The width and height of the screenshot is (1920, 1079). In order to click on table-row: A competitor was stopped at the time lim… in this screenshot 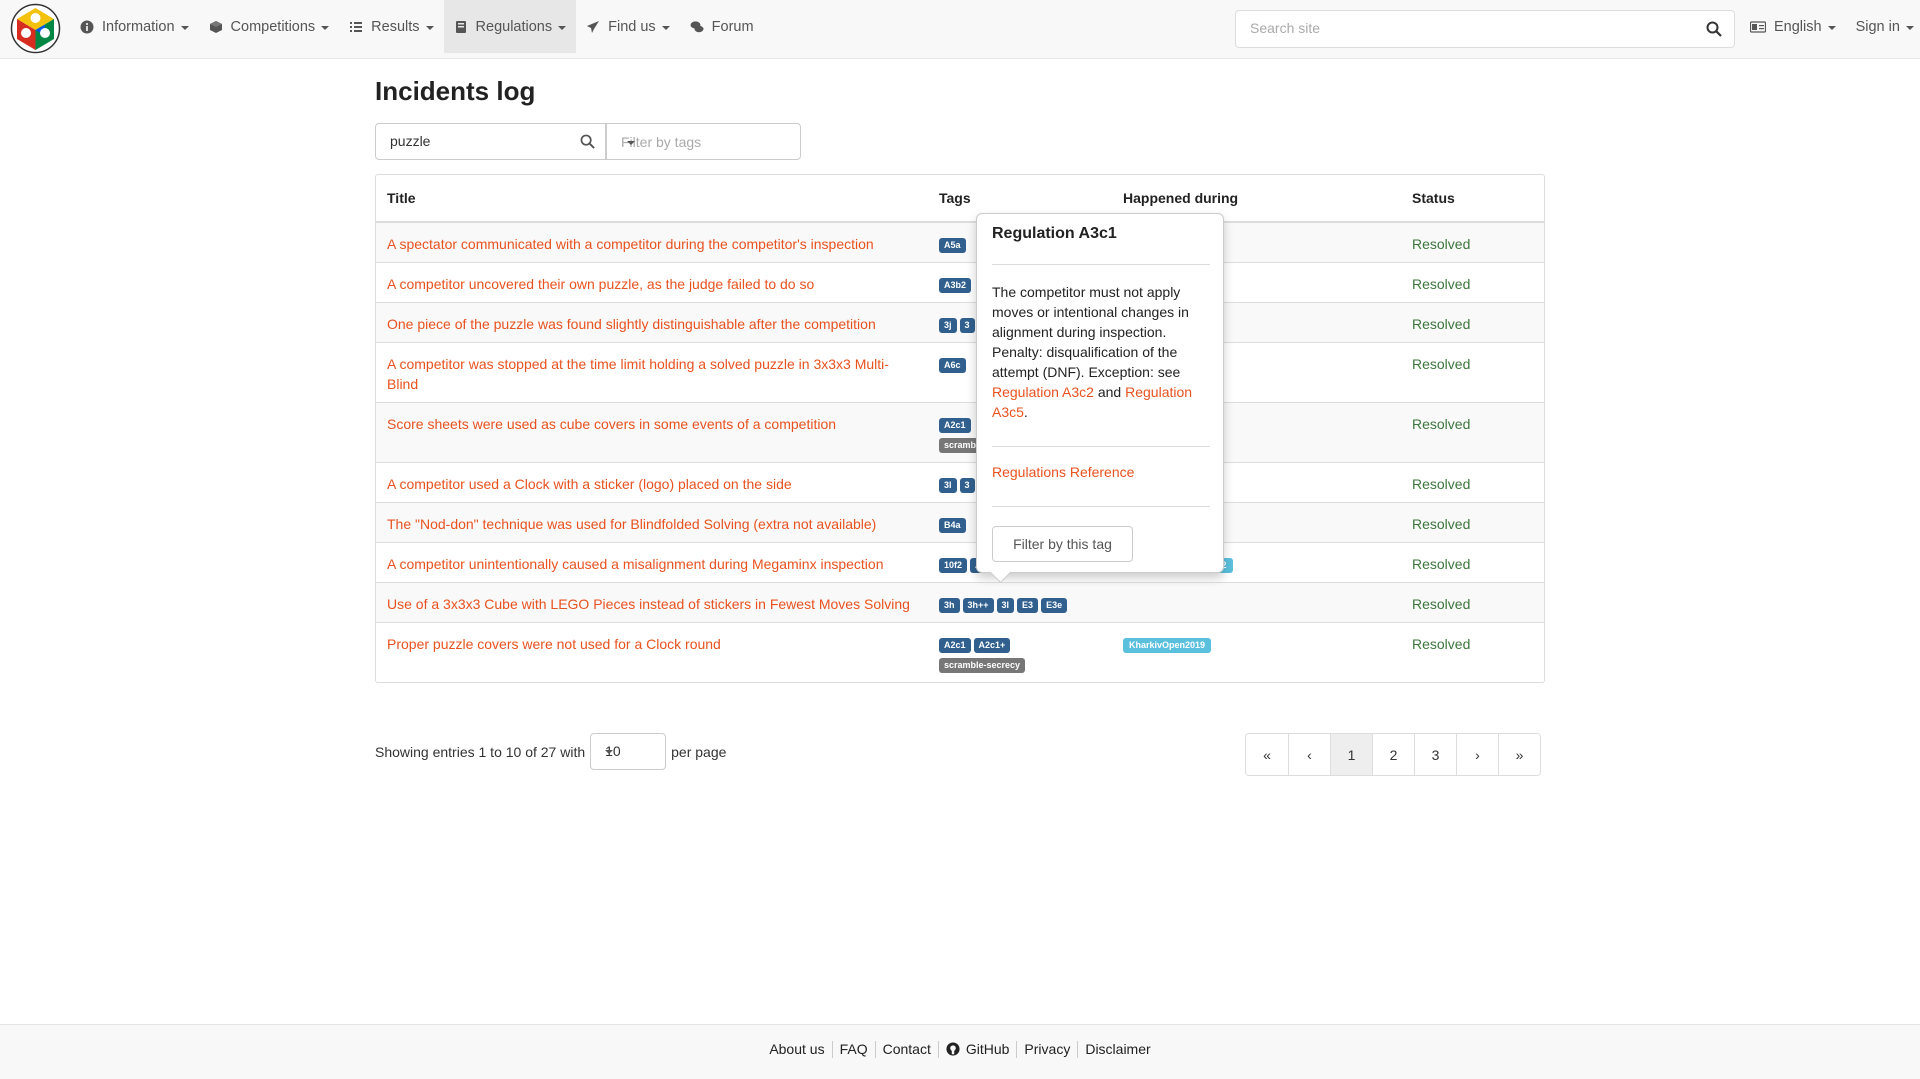, I will do `click(960, 372)`.